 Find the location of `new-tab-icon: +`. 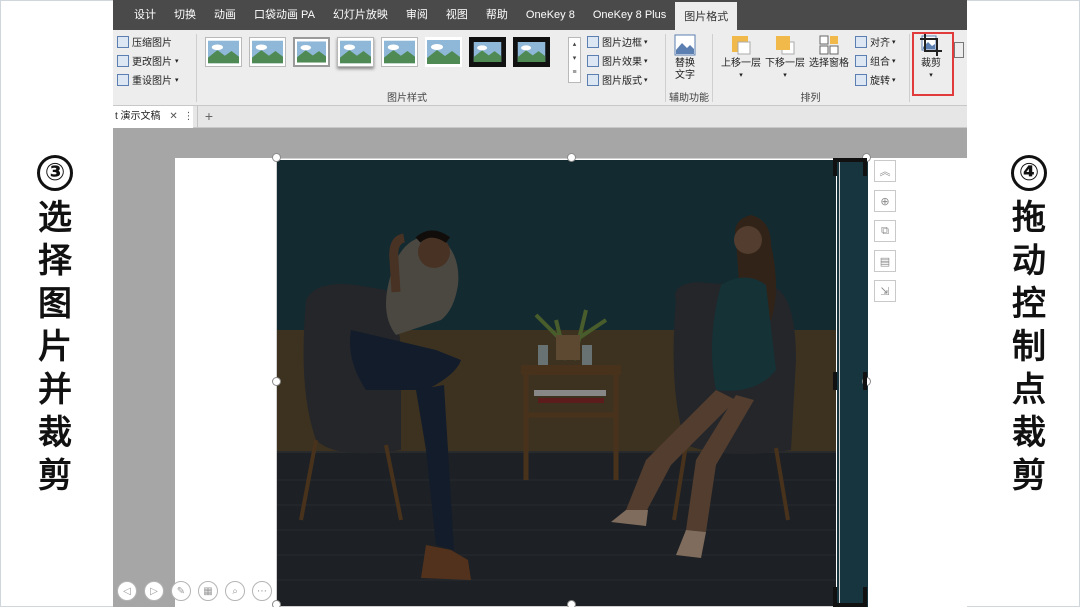

new-tab-icon: + is located at coordinates (209, 117).